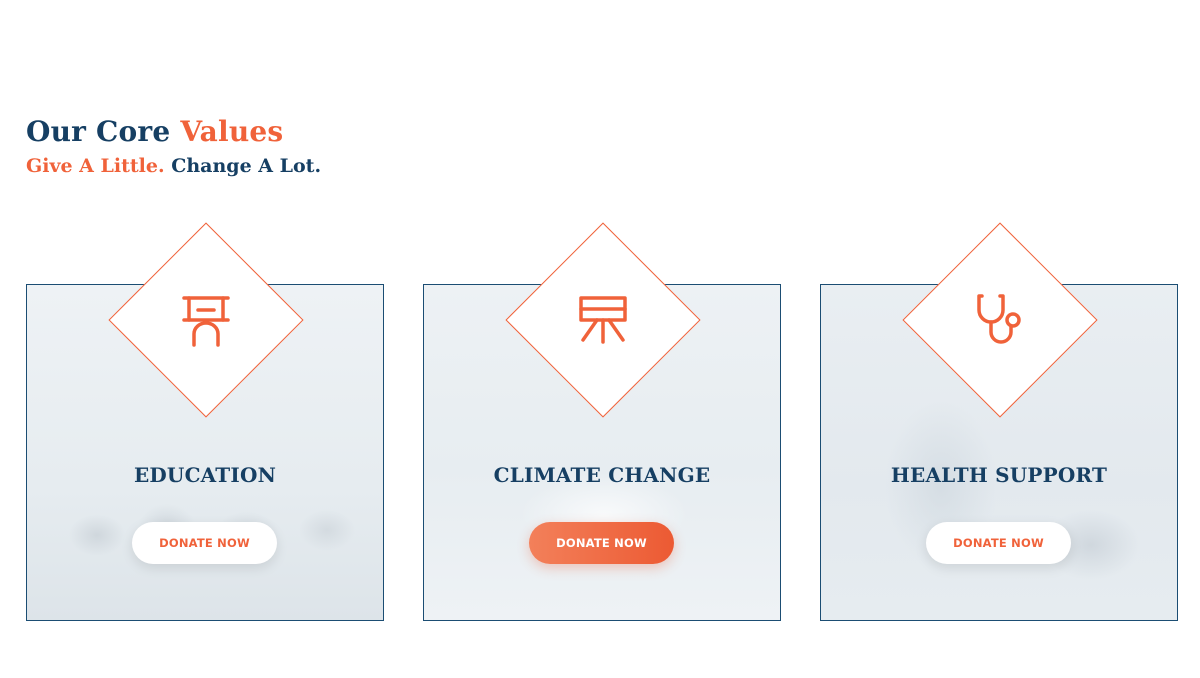 The width and height of the screenshot is (1200, 678). Describe the element at coordinates (95, 166) in the screenshot. I see `section-subtitle-accent: Give A Little.` at that location.